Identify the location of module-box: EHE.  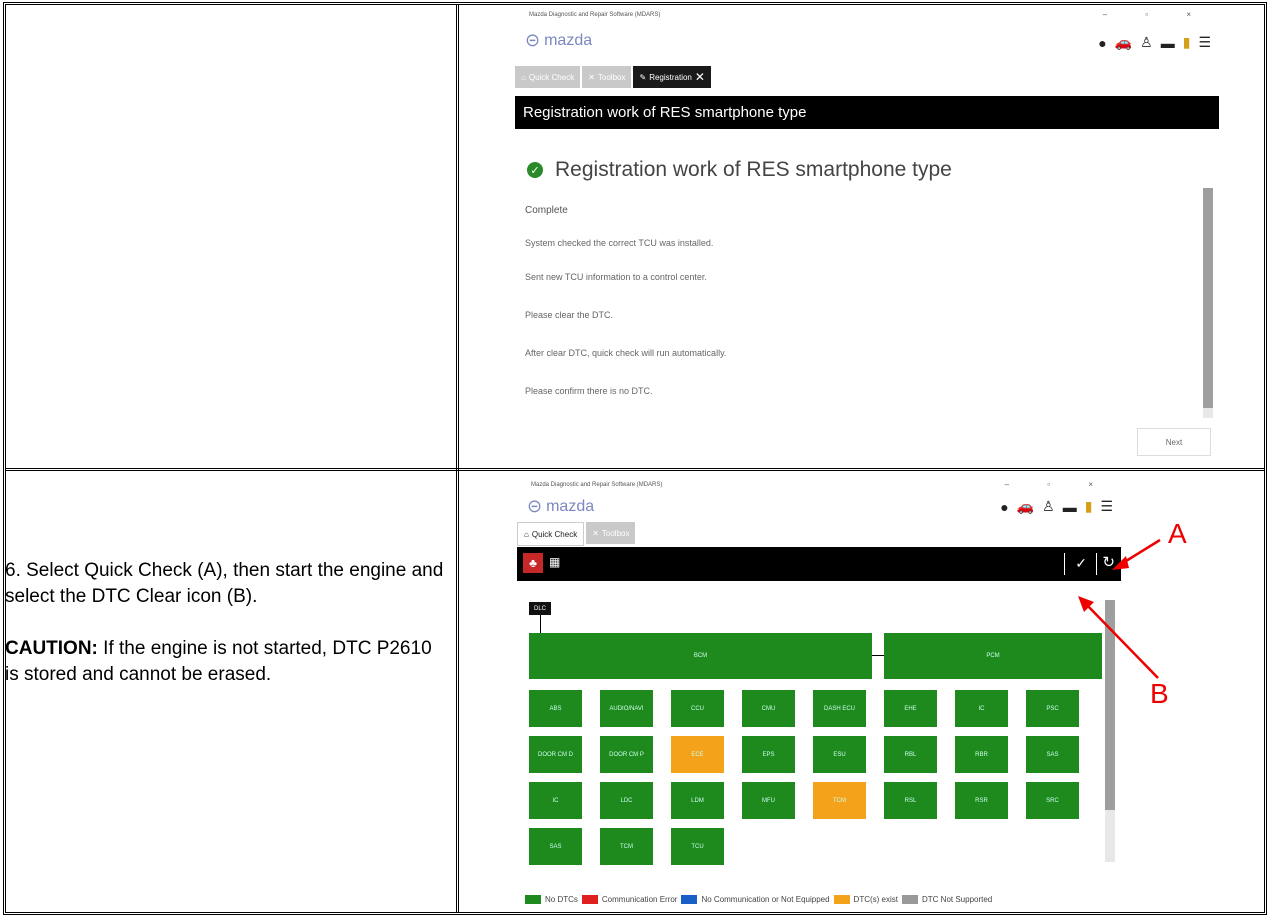
(910, 708).